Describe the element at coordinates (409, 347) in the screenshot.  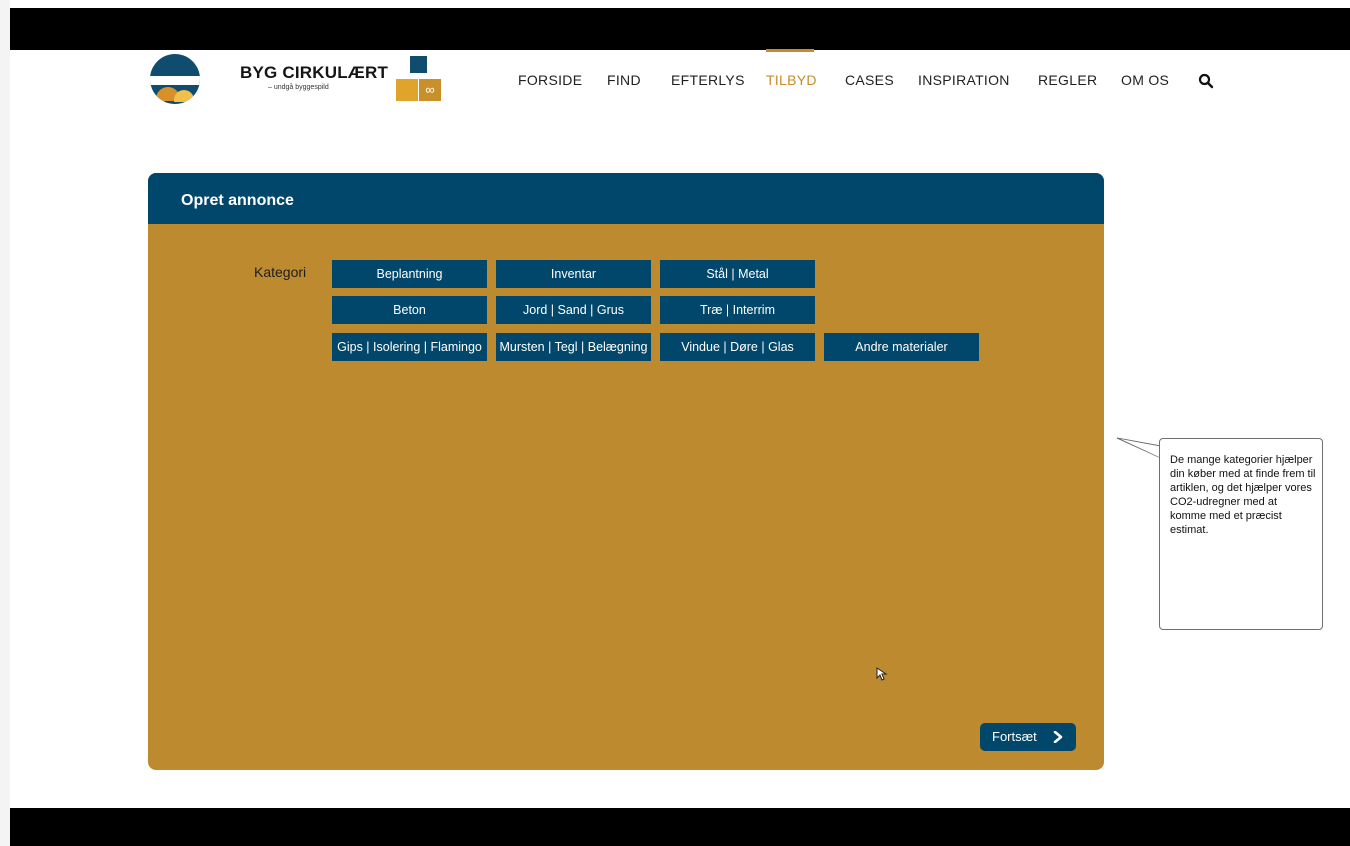
I see `category-gips-isolering-flamingo: Gips | Isolering | Flamingo` at that location.